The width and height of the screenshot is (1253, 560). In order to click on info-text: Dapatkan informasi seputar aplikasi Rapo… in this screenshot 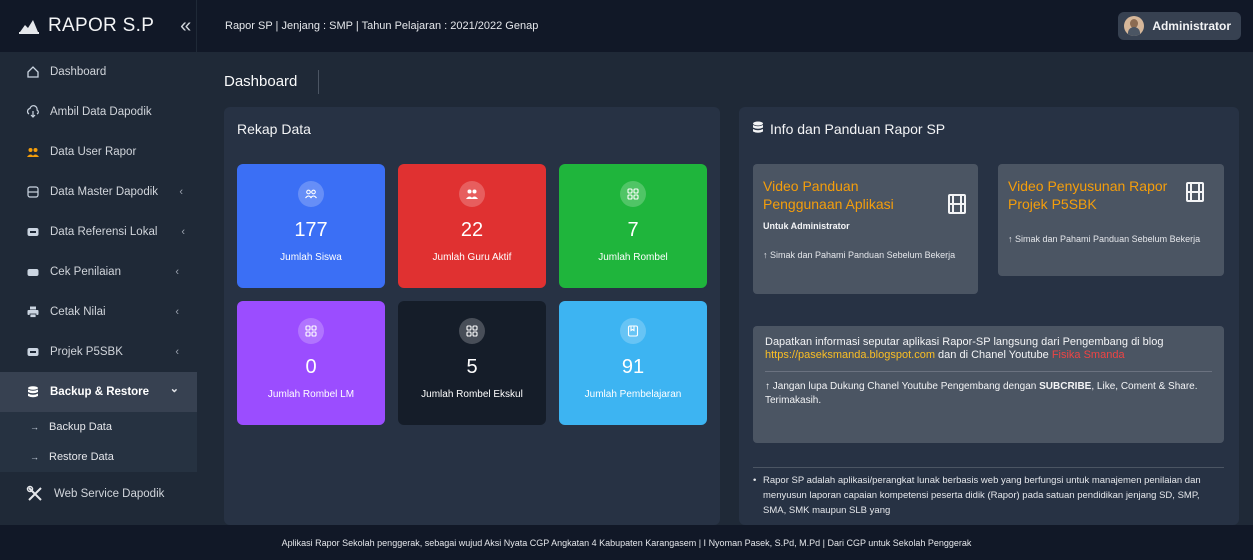, I will do `click(964, 342)`.